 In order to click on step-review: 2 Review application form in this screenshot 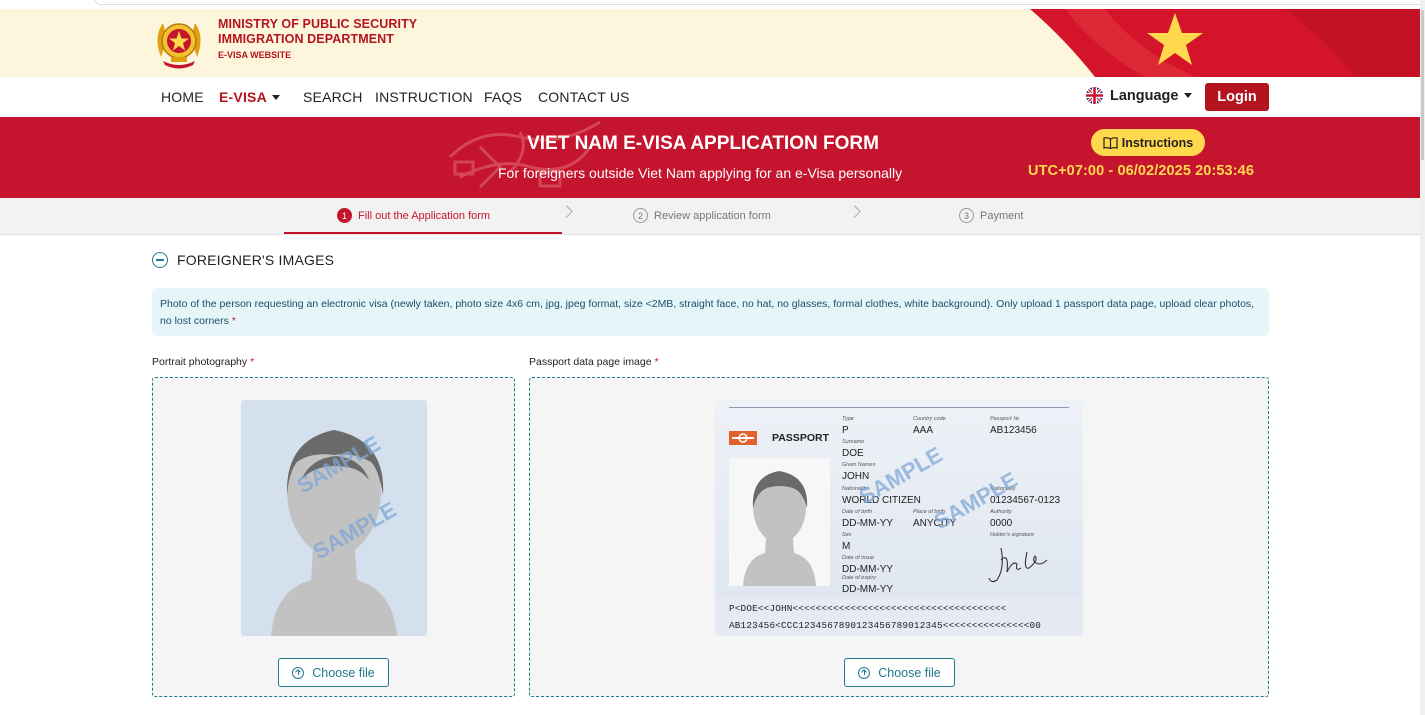, I will do `click(702, 215)`.